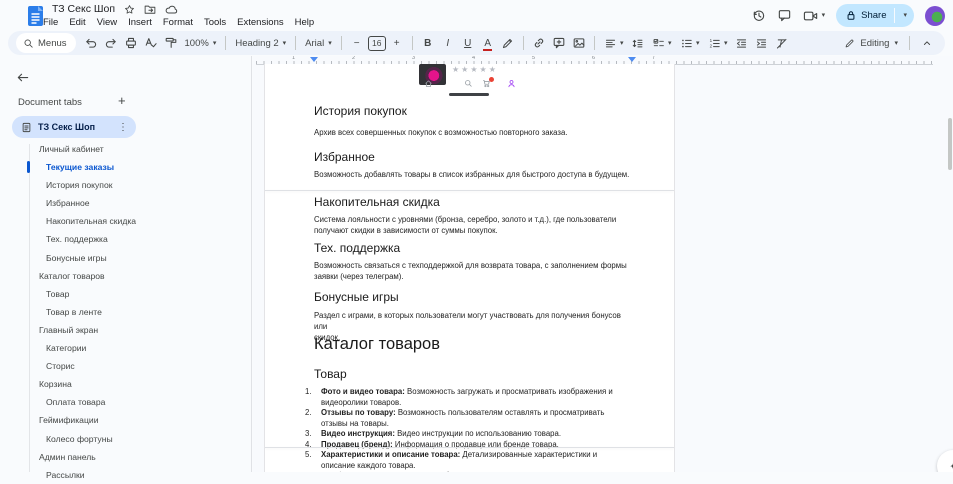 This screenshot has width=953, height=484. I want to click on right-indent-marker, so click(632, 59).